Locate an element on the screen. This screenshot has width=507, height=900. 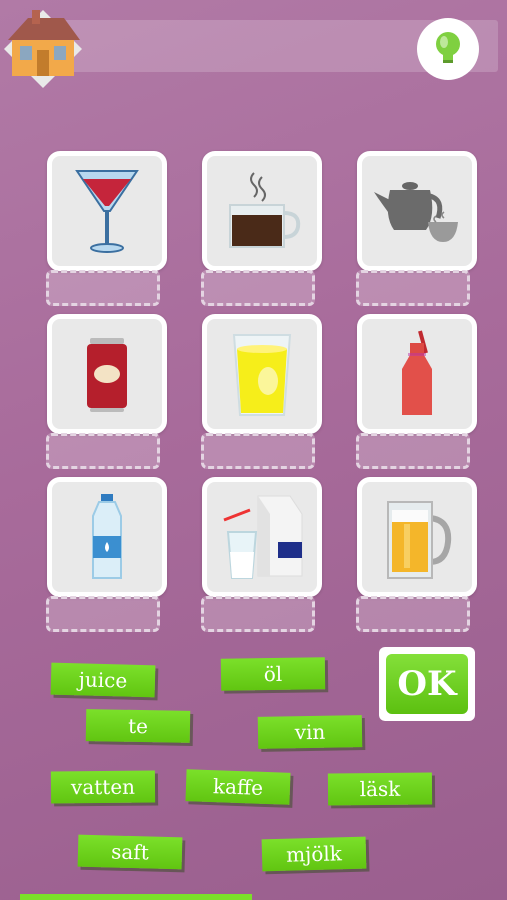
word-tile-saft: saft is located at coordinates (130, 852).